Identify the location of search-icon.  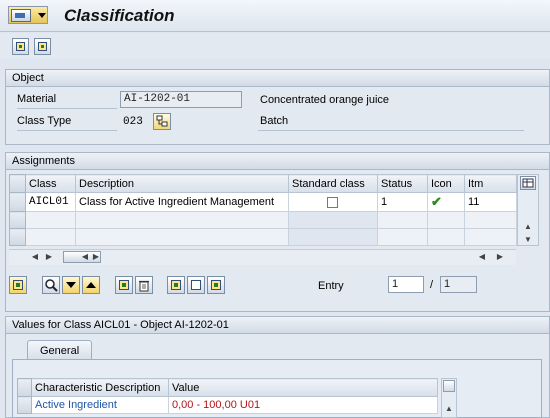
(51, 285).